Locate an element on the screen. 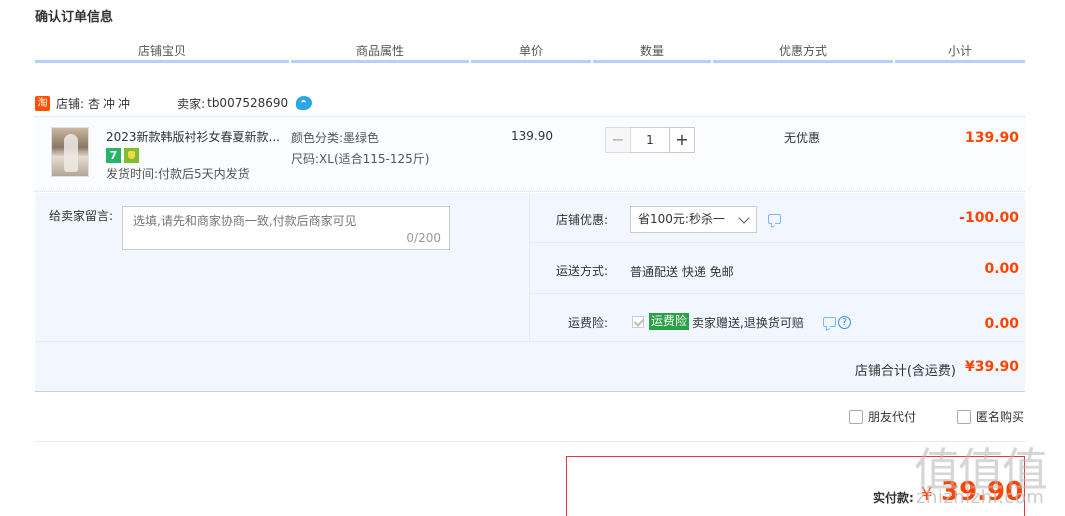  column-header-discount: 优惠方式 is located at coordinates (803, 51).